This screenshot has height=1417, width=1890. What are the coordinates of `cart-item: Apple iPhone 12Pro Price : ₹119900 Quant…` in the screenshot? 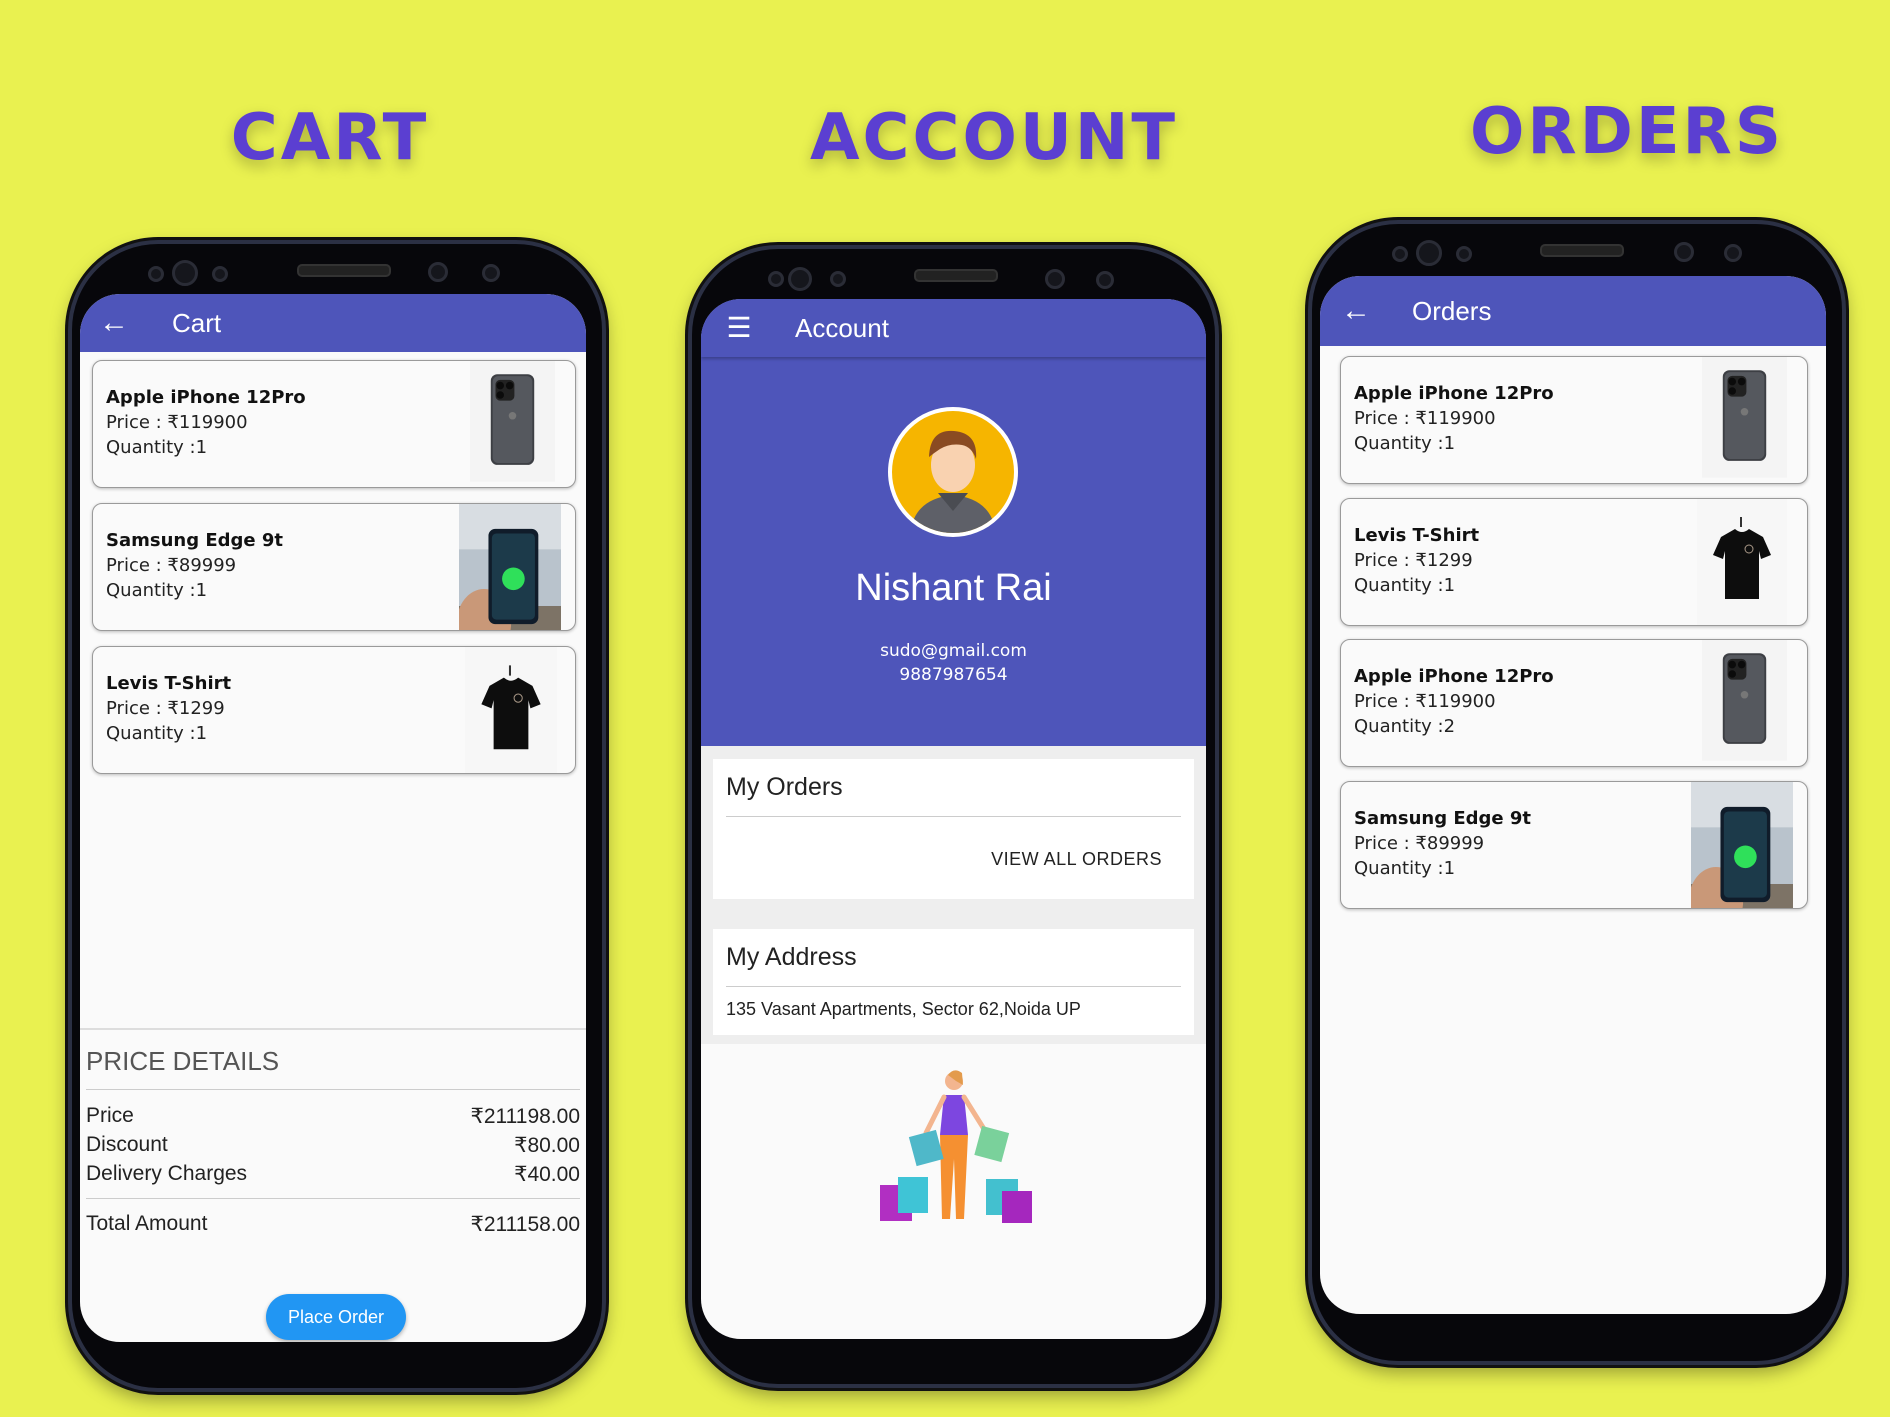 It's located at (334, 424).